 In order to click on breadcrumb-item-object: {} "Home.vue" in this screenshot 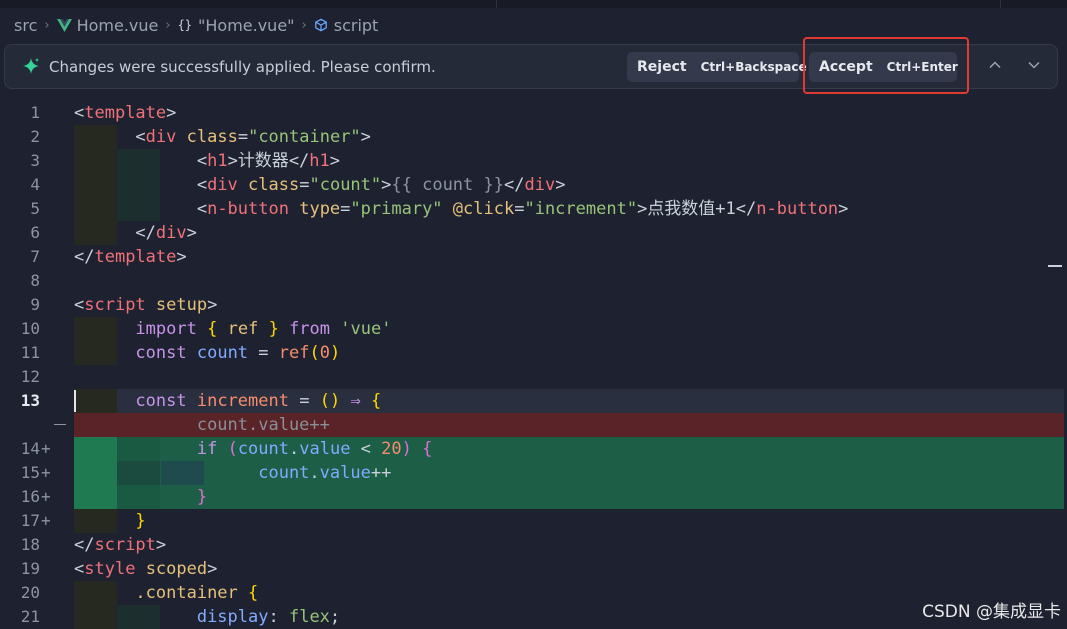, I will do `click(236, 25)`.